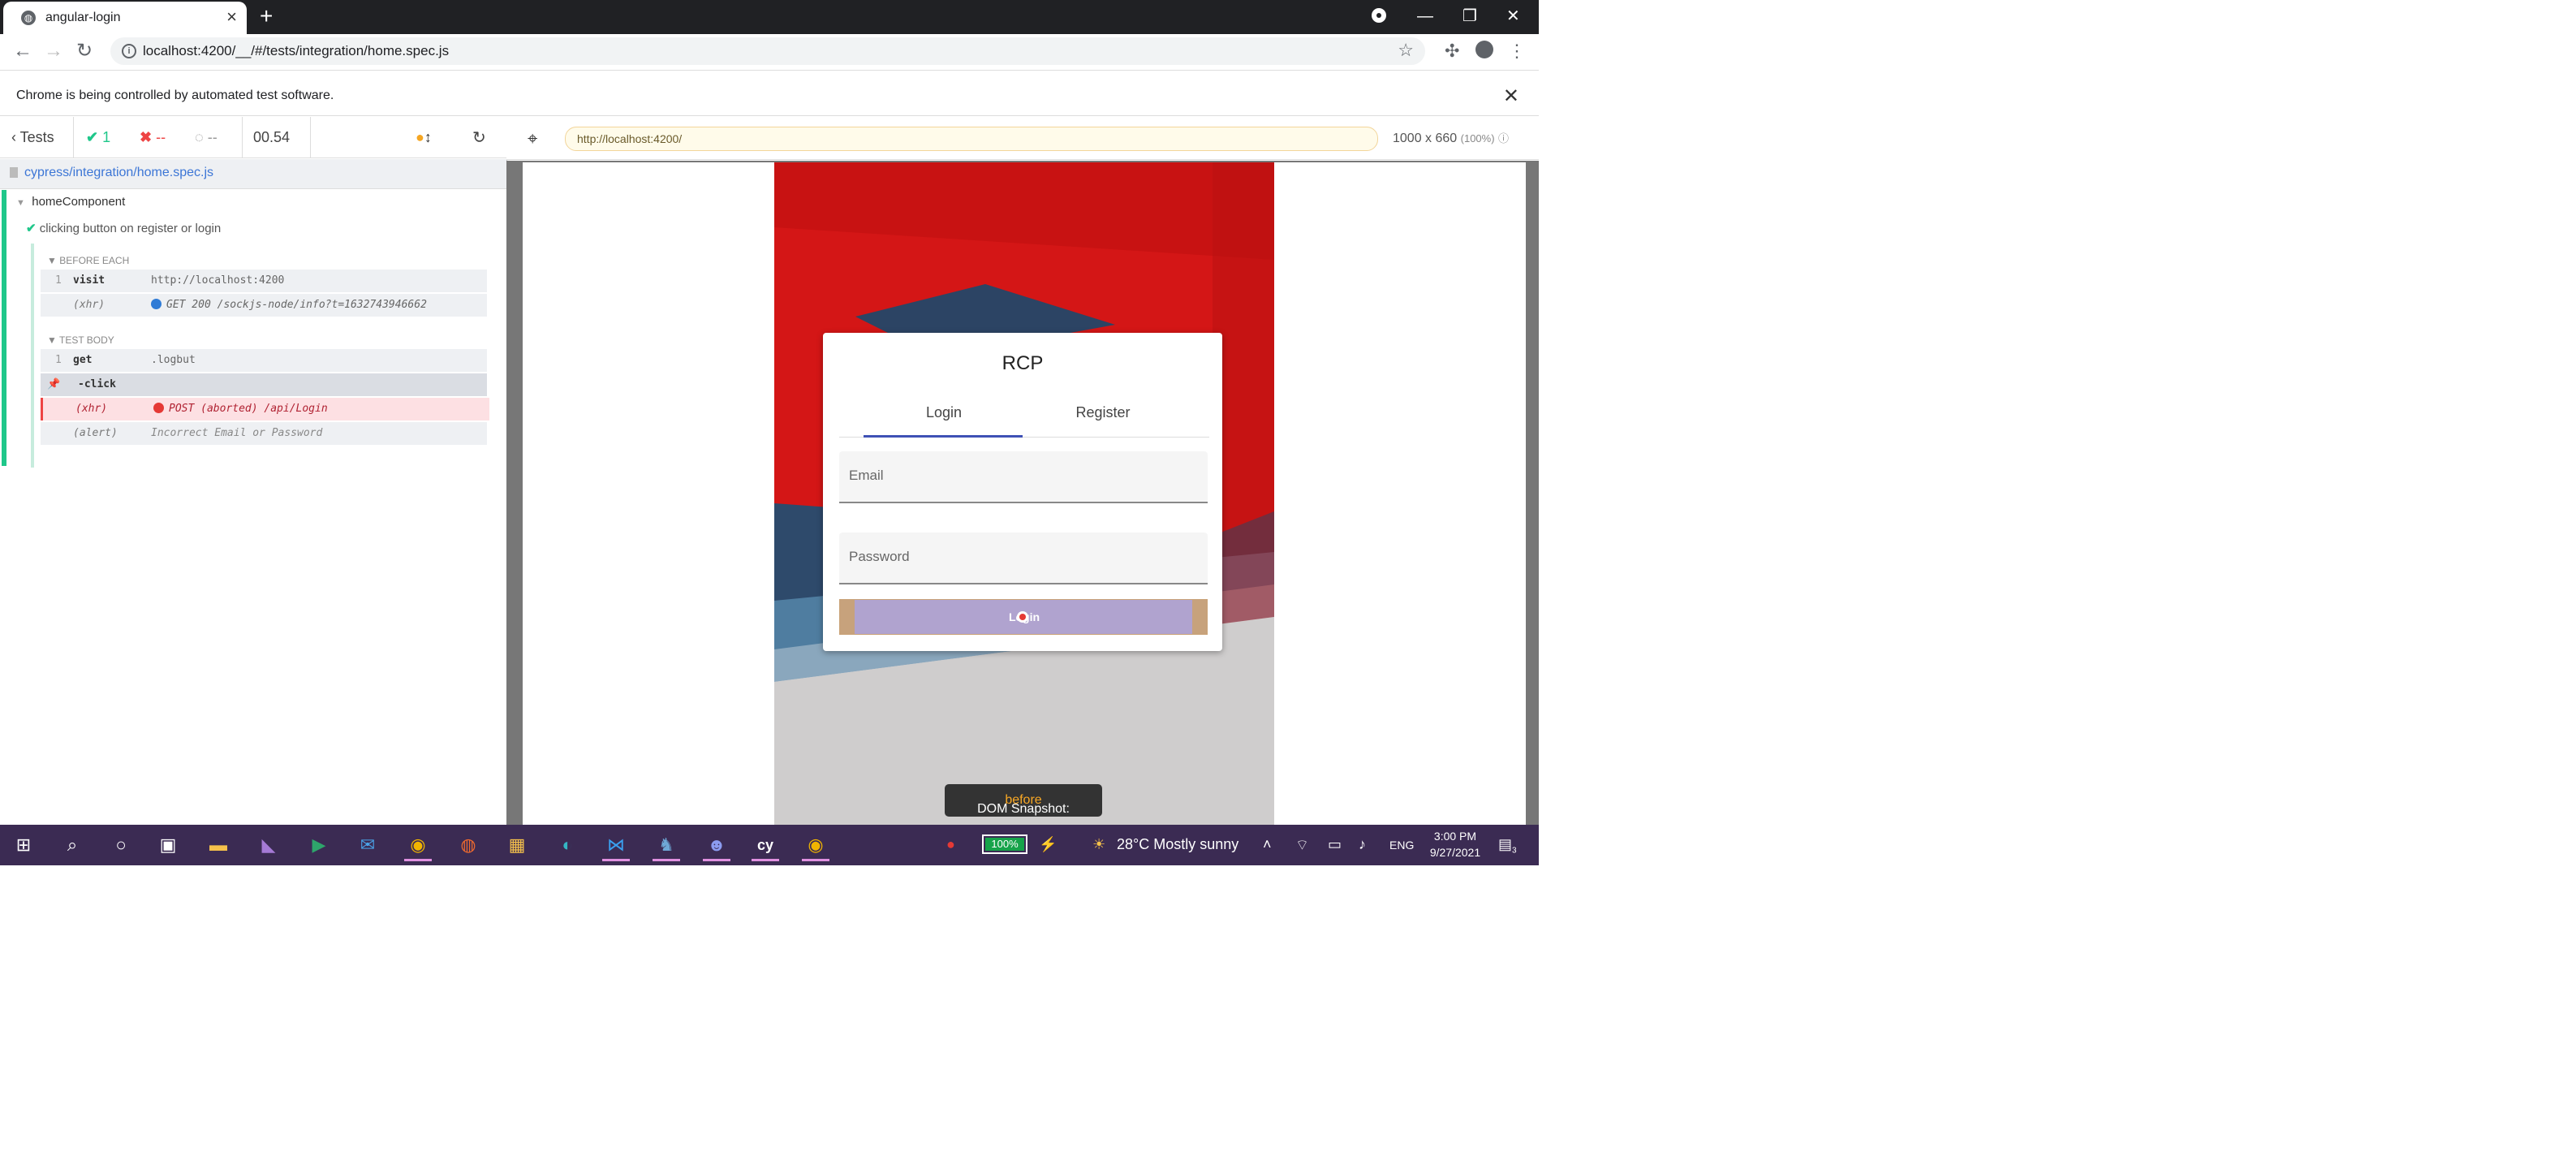 Image resolution: width=2576 pixels, height=1160 pixels. I want to click on ubuntu-icon: ◍, so click(468, 845).